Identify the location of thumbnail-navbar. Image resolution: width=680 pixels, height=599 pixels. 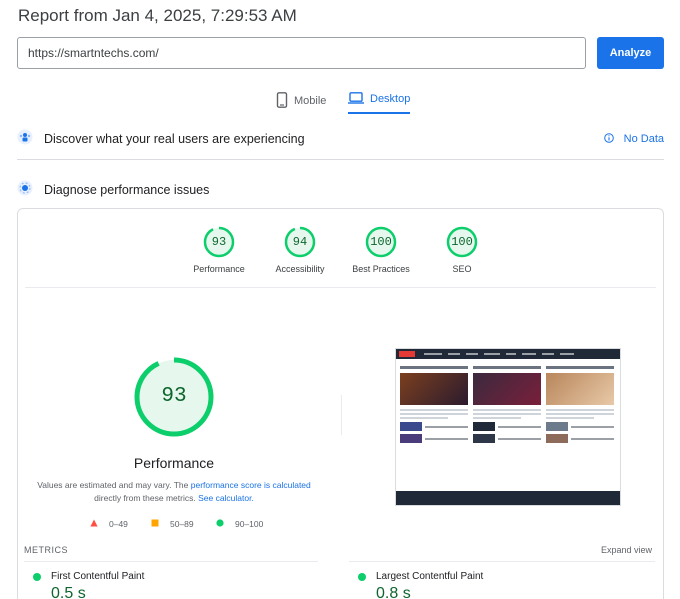
(508, 354).